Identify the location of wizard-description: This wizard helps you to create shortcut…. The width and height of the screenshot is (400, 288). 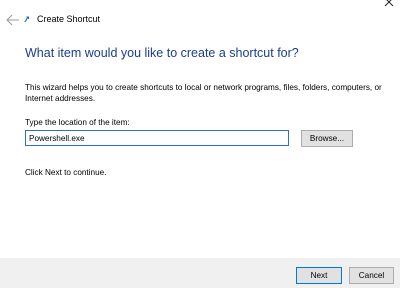
(203, 93).